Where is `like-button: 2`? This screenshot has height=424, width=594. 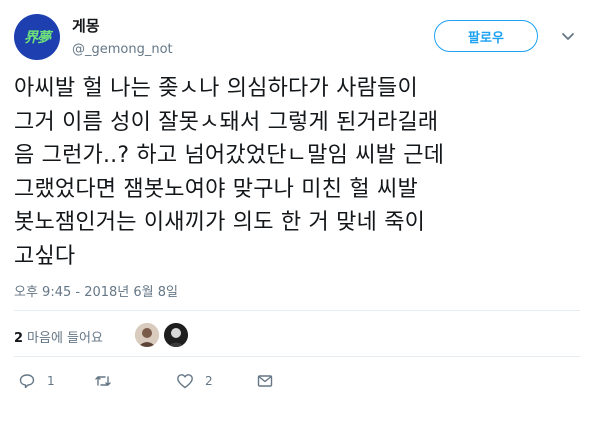 like-button: 2 is located at coordinates (194, 381).